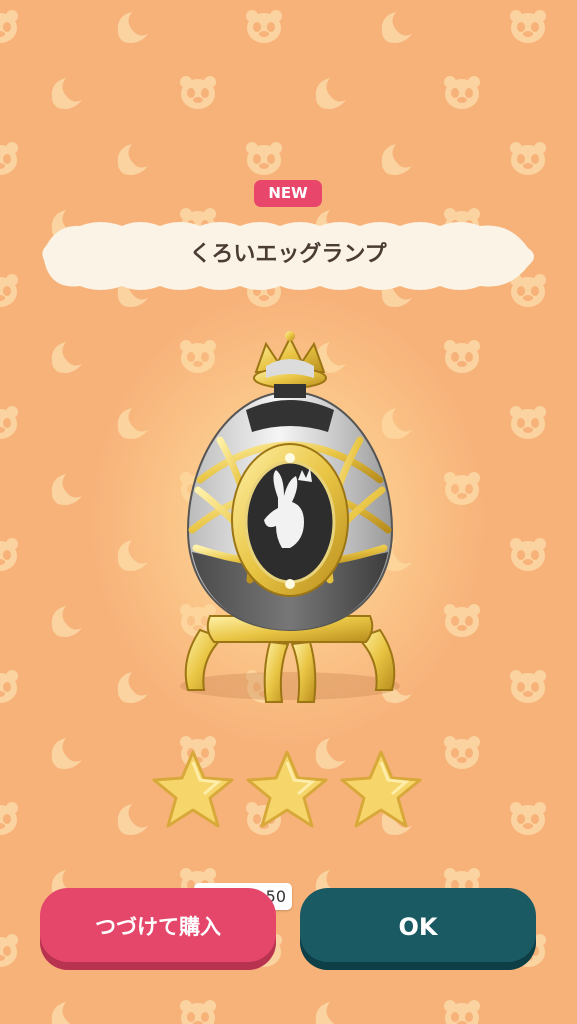 Image resolution: width=577 pixels, height=1024 pixels. I want to click on rarity-stars, so click(290, 793).